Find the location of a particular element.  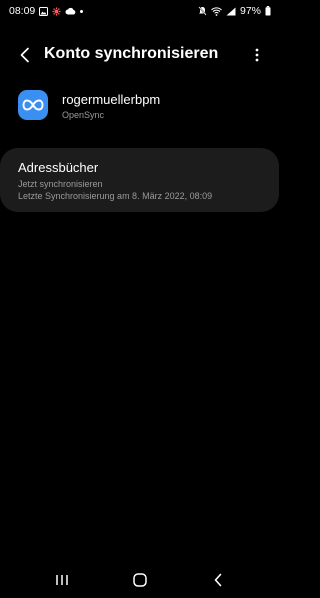

battery-icon is located at coordinates (268, 11).